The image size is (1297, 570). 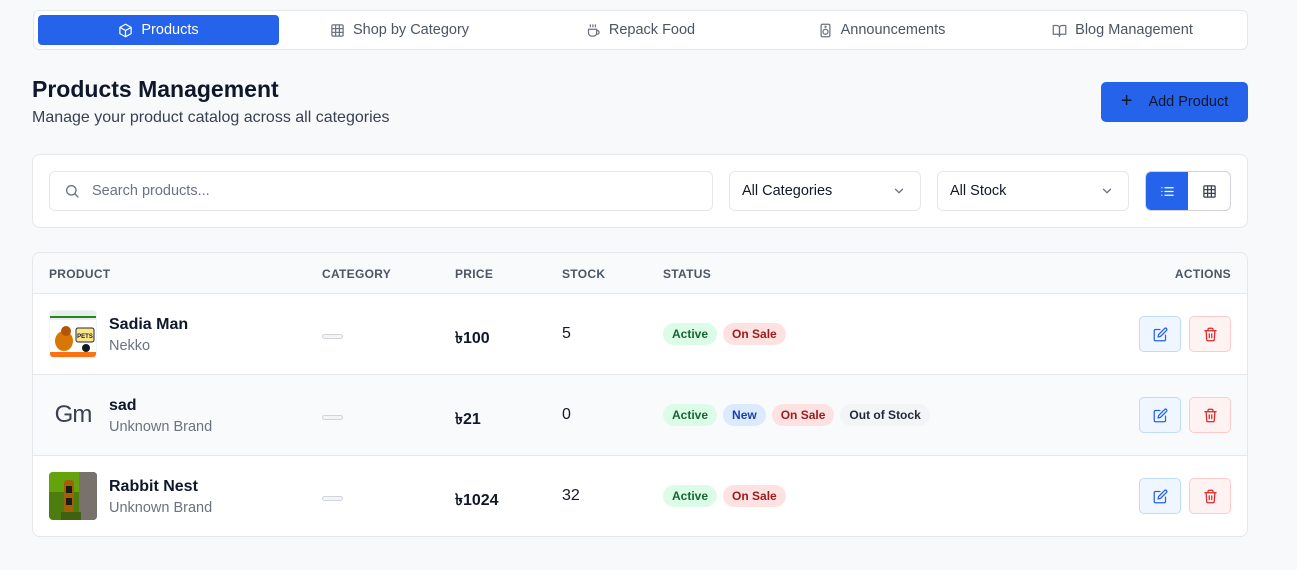 What do you see at coordinates (1188, 102) in the screenshot?
I see `add-product-label: Add Product` at bounding box center [1188, 102].